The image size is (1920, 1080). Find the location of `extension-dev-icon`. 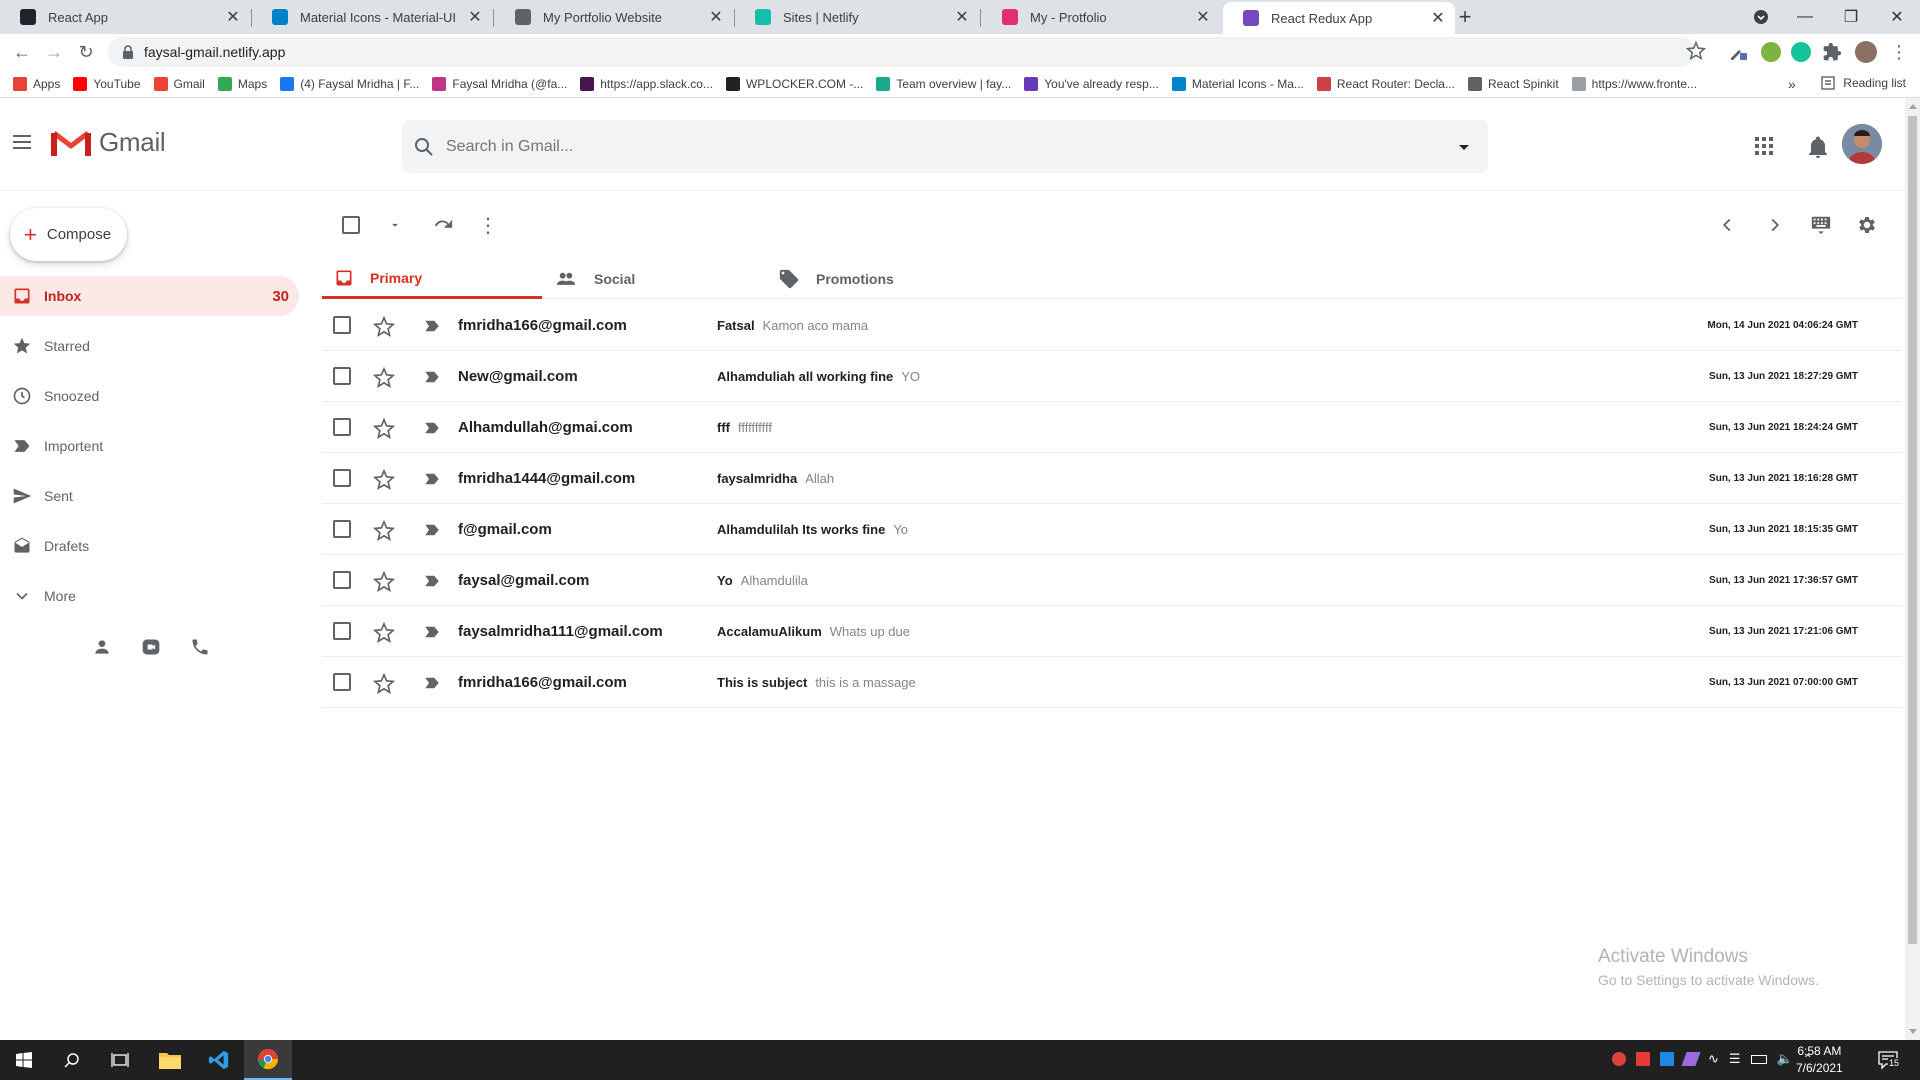

extension-dev-icon is located at coordinates (1738, 52).